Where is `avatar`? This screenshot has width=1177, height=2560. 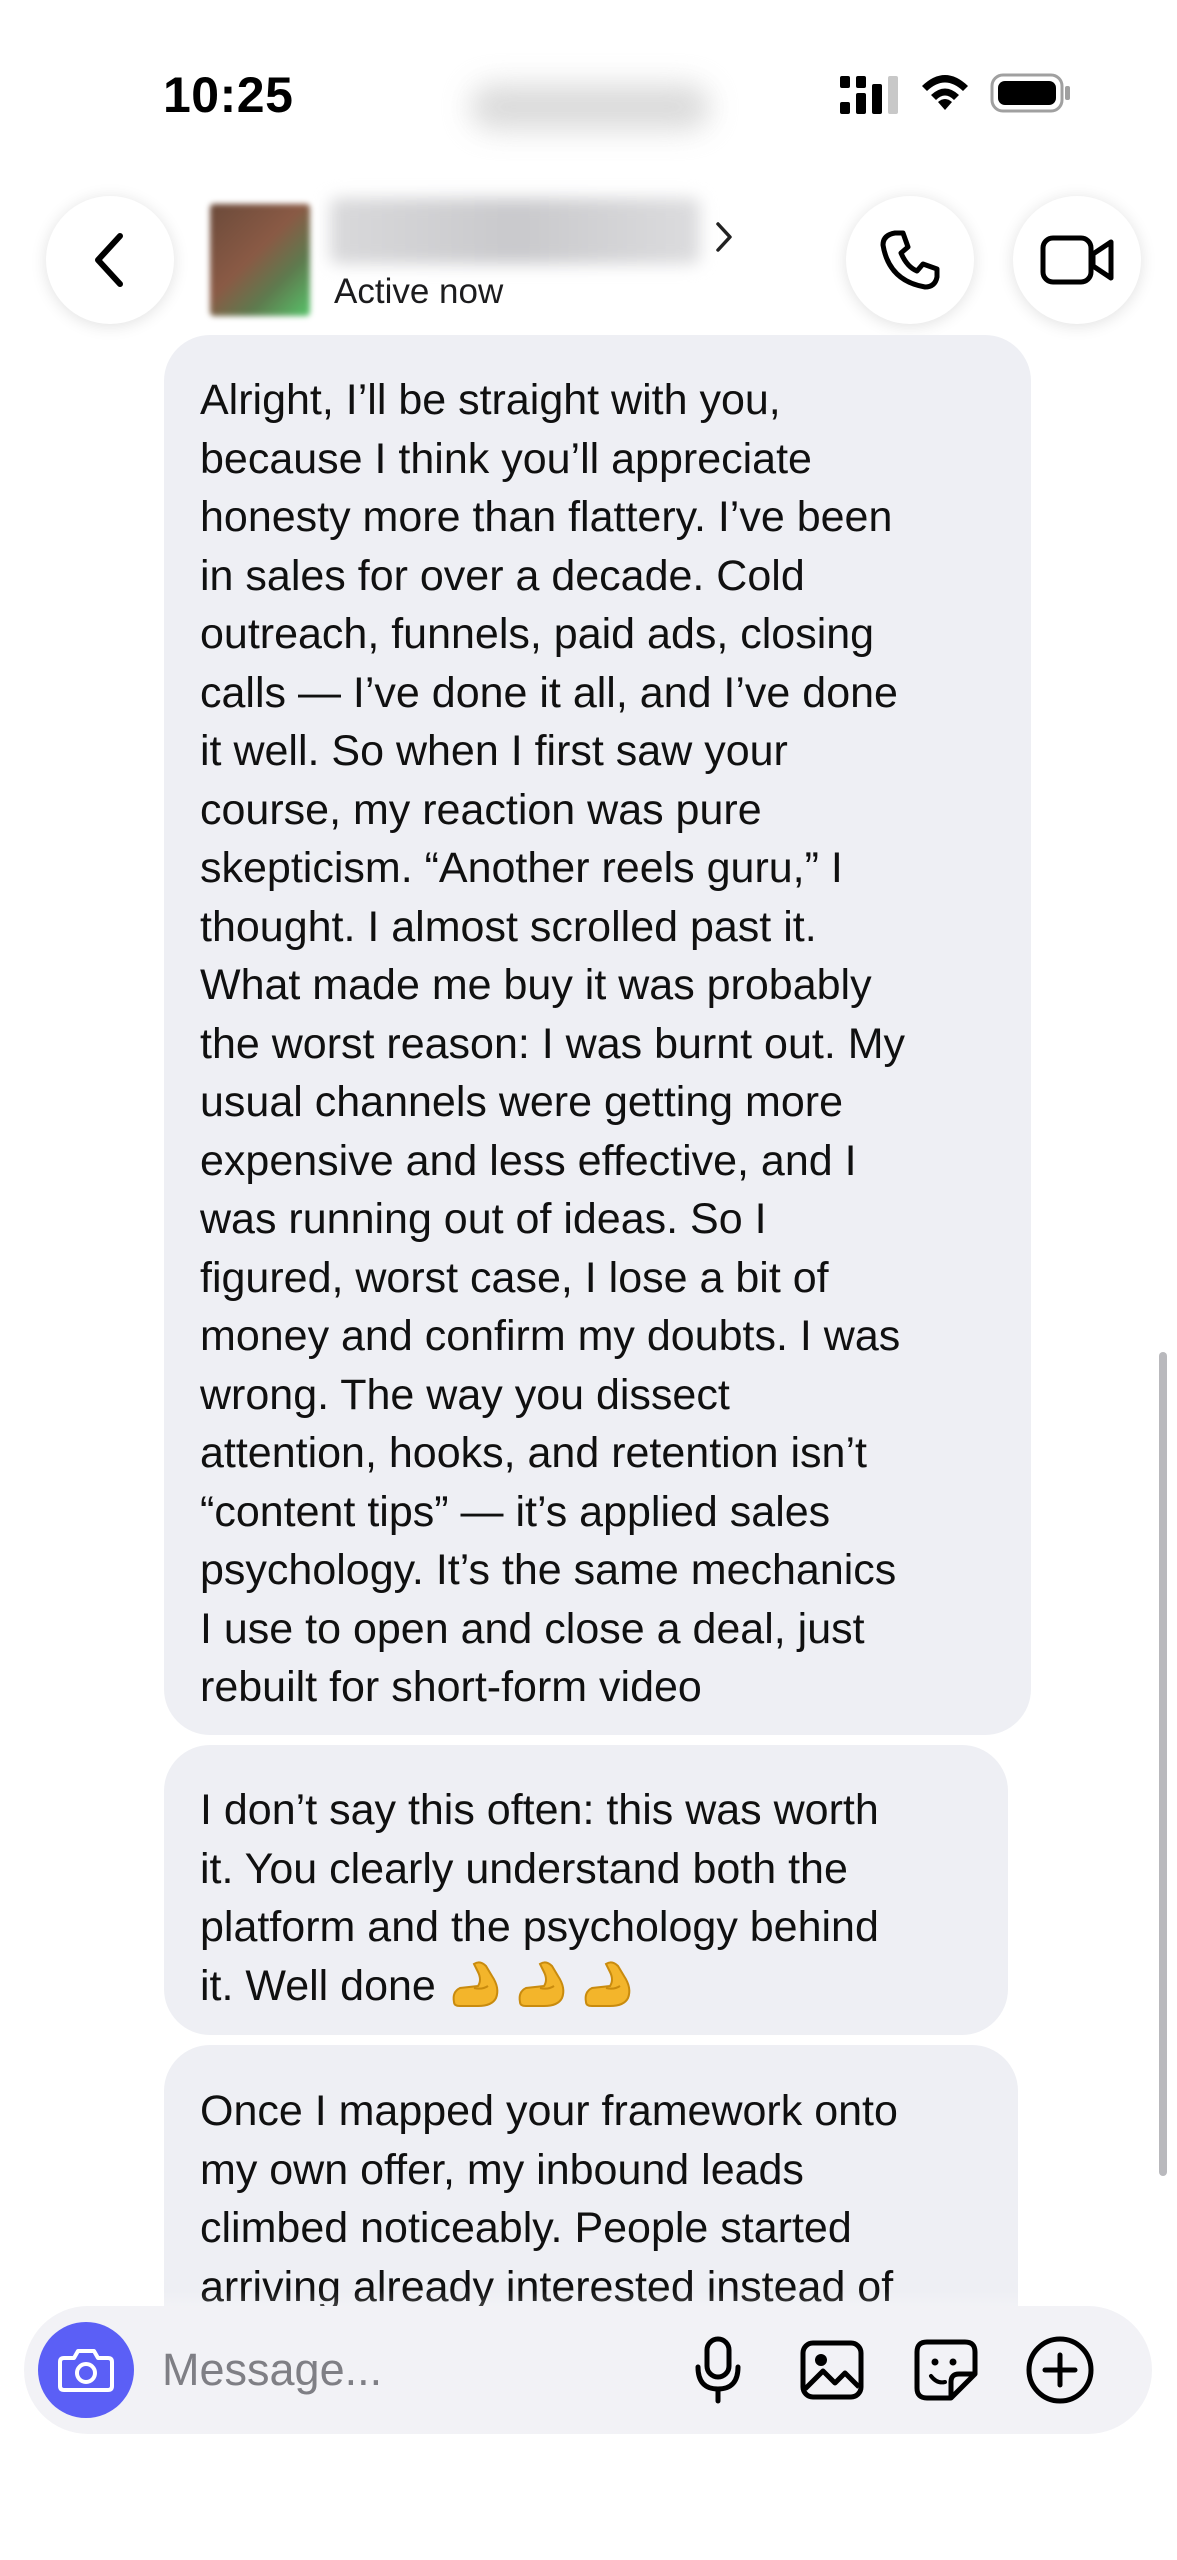
avatar is located at coordinates (260, 260).